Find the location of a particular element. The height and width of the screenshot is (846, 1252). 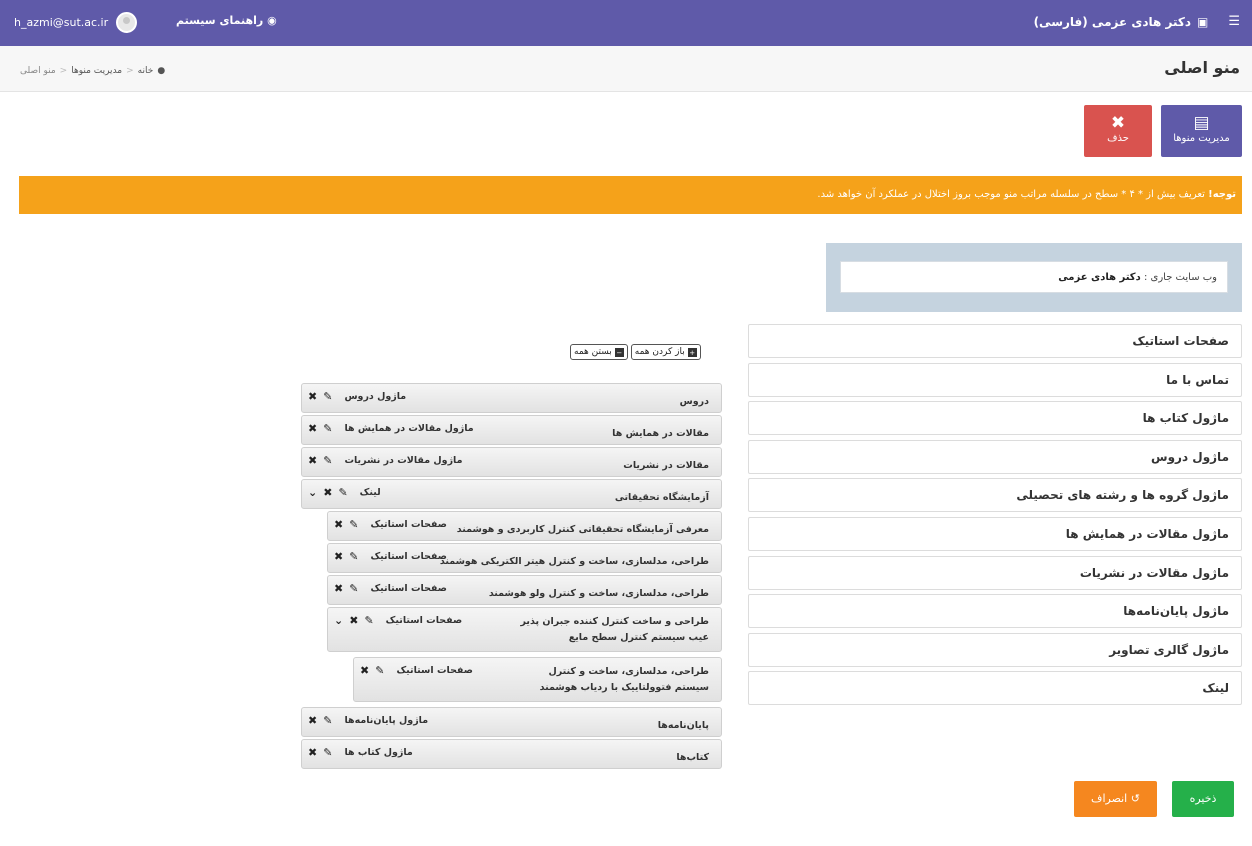

menu-item-title: پایان‌نامه‌ها is located at coordinates (683, 725).